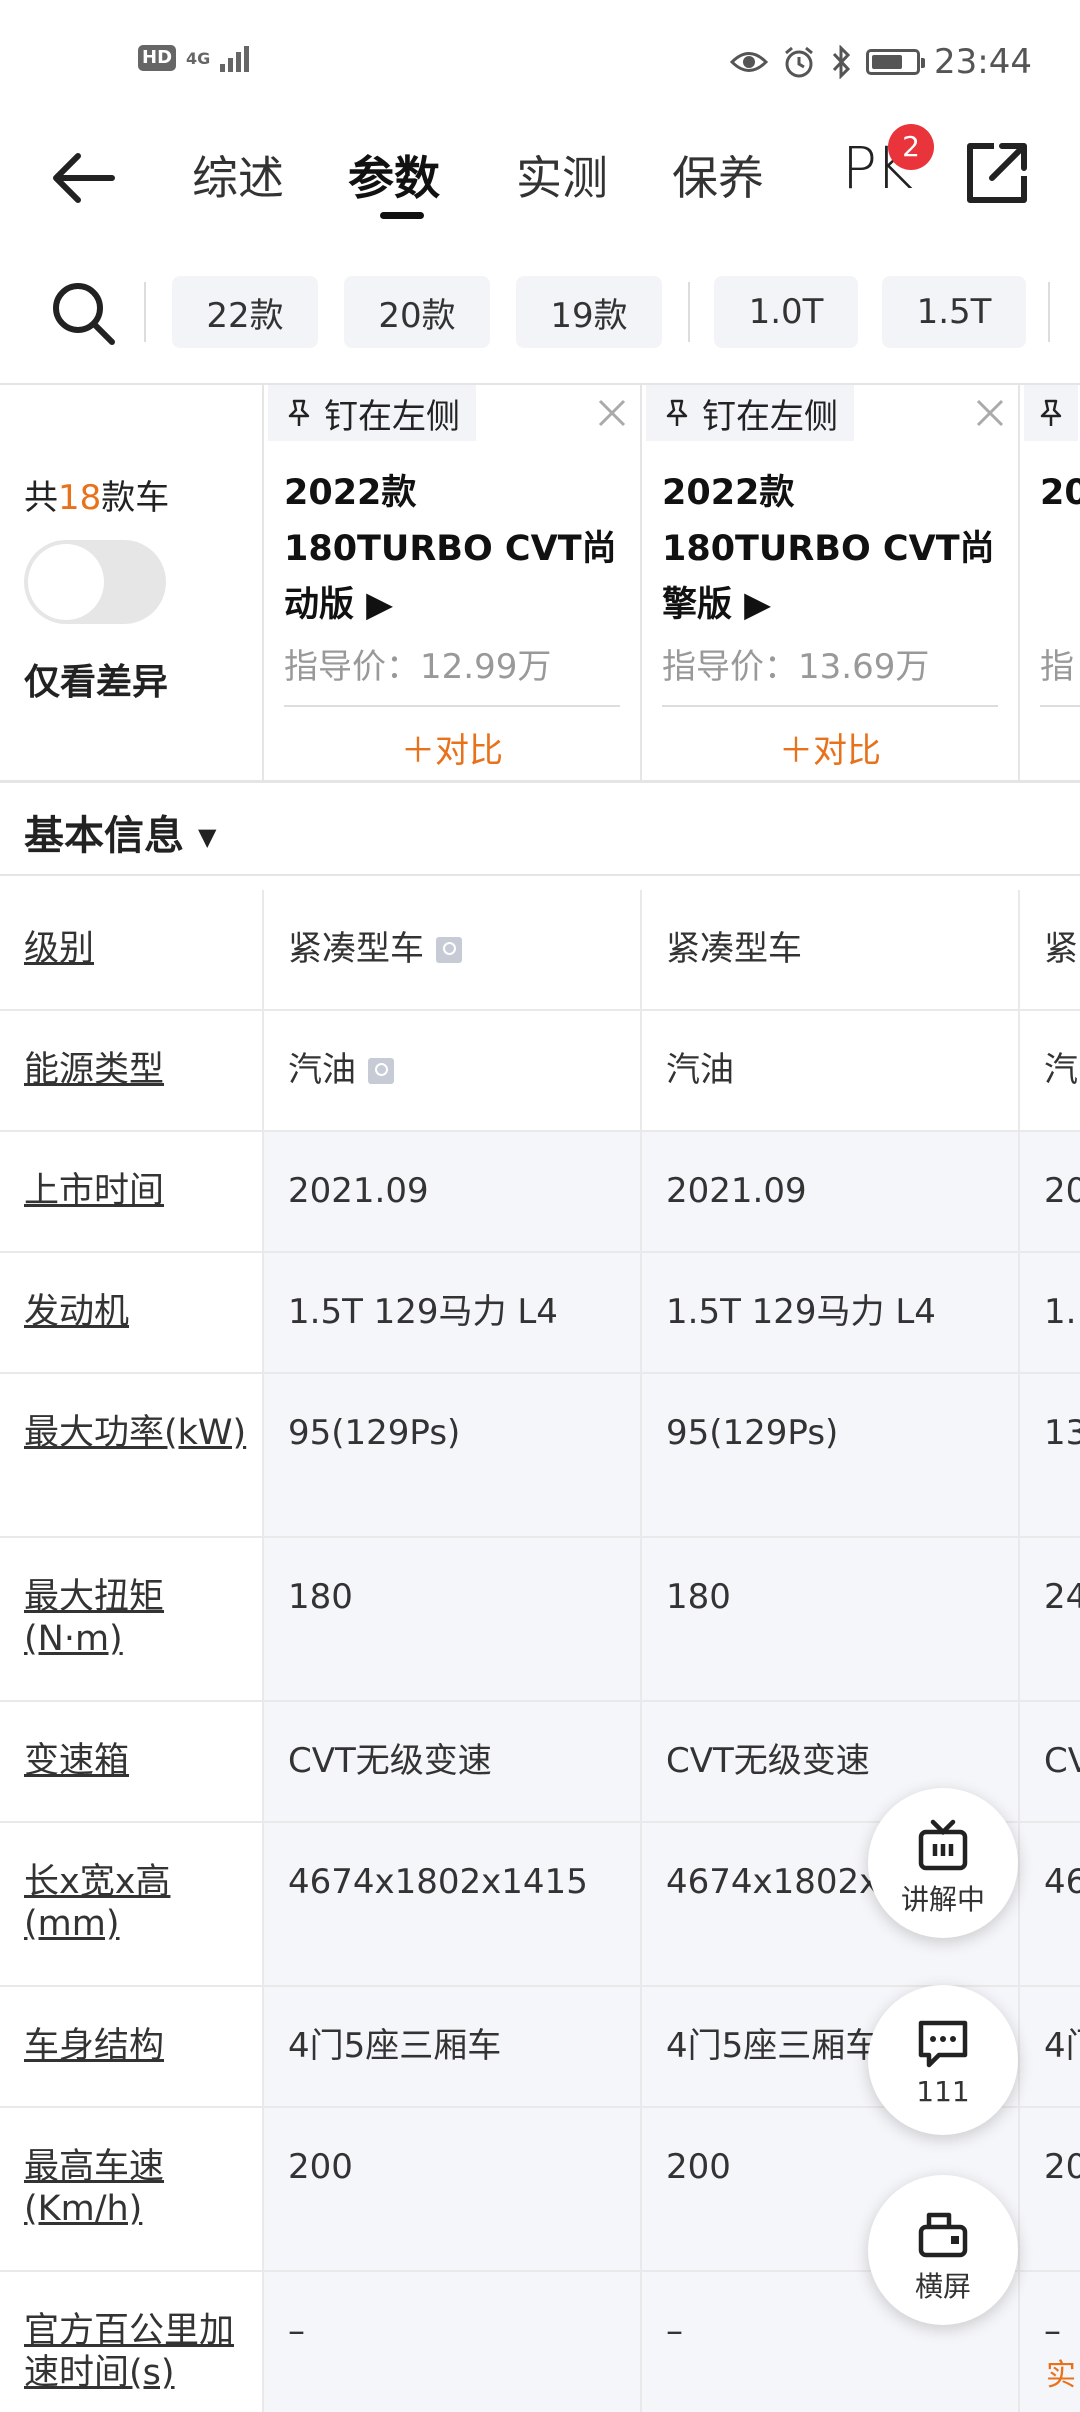  Describe the element at coordinates (139, 949) in the screenshot. I see `spec-label: 级别` at that location.